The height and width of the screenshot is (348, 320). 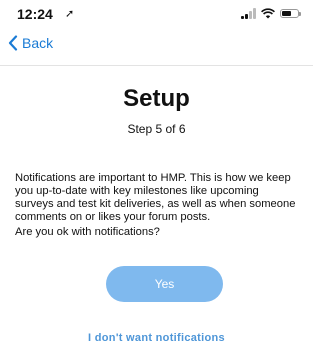 I want to click on battery-icon, so click(x=290, y=13).